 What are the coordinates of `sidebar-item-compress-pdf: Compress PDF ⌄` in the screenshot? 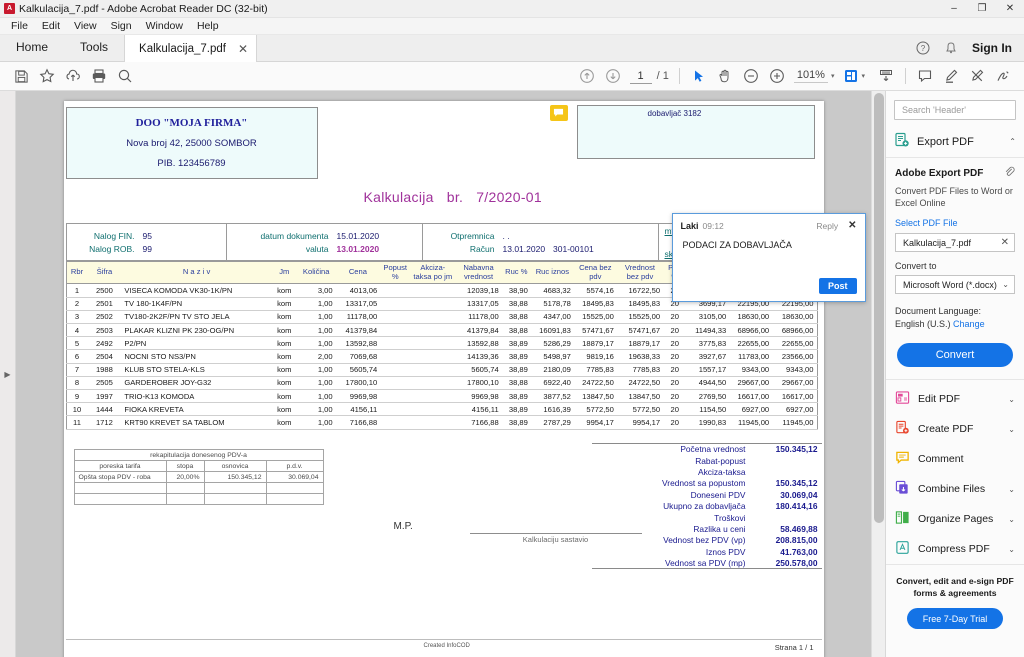 It's located at (955, 549).